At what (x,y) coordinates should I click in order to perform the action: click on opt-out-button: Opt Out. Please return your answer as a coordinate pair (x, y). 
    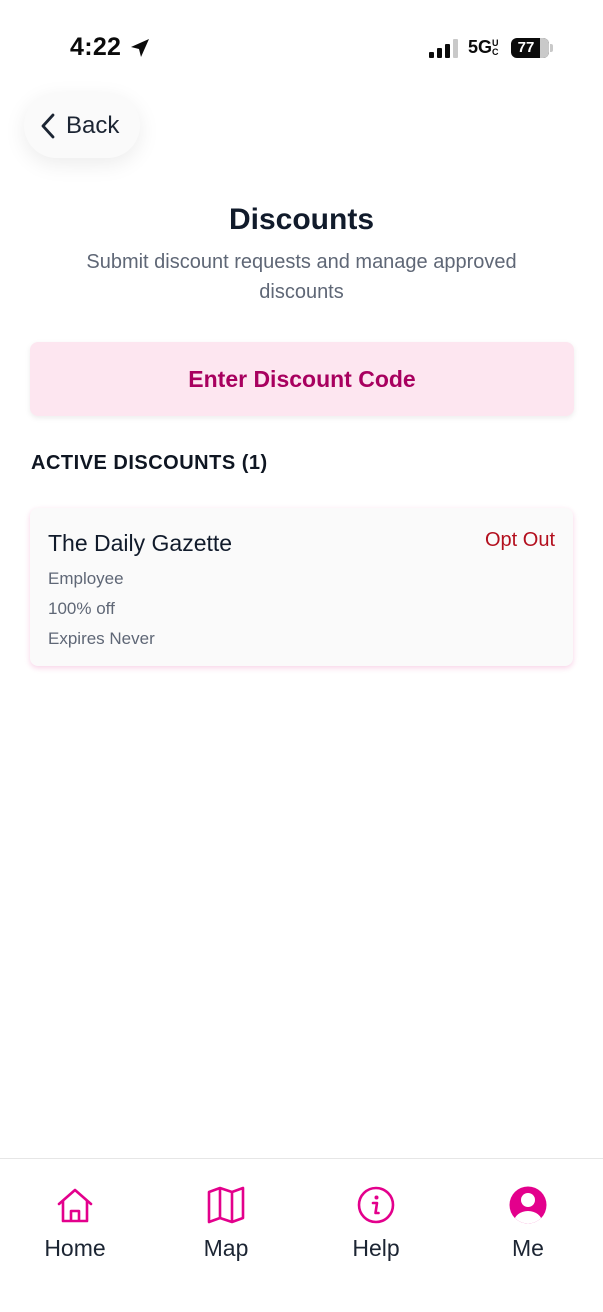
    Looking at the image, I should click on (520, 540).